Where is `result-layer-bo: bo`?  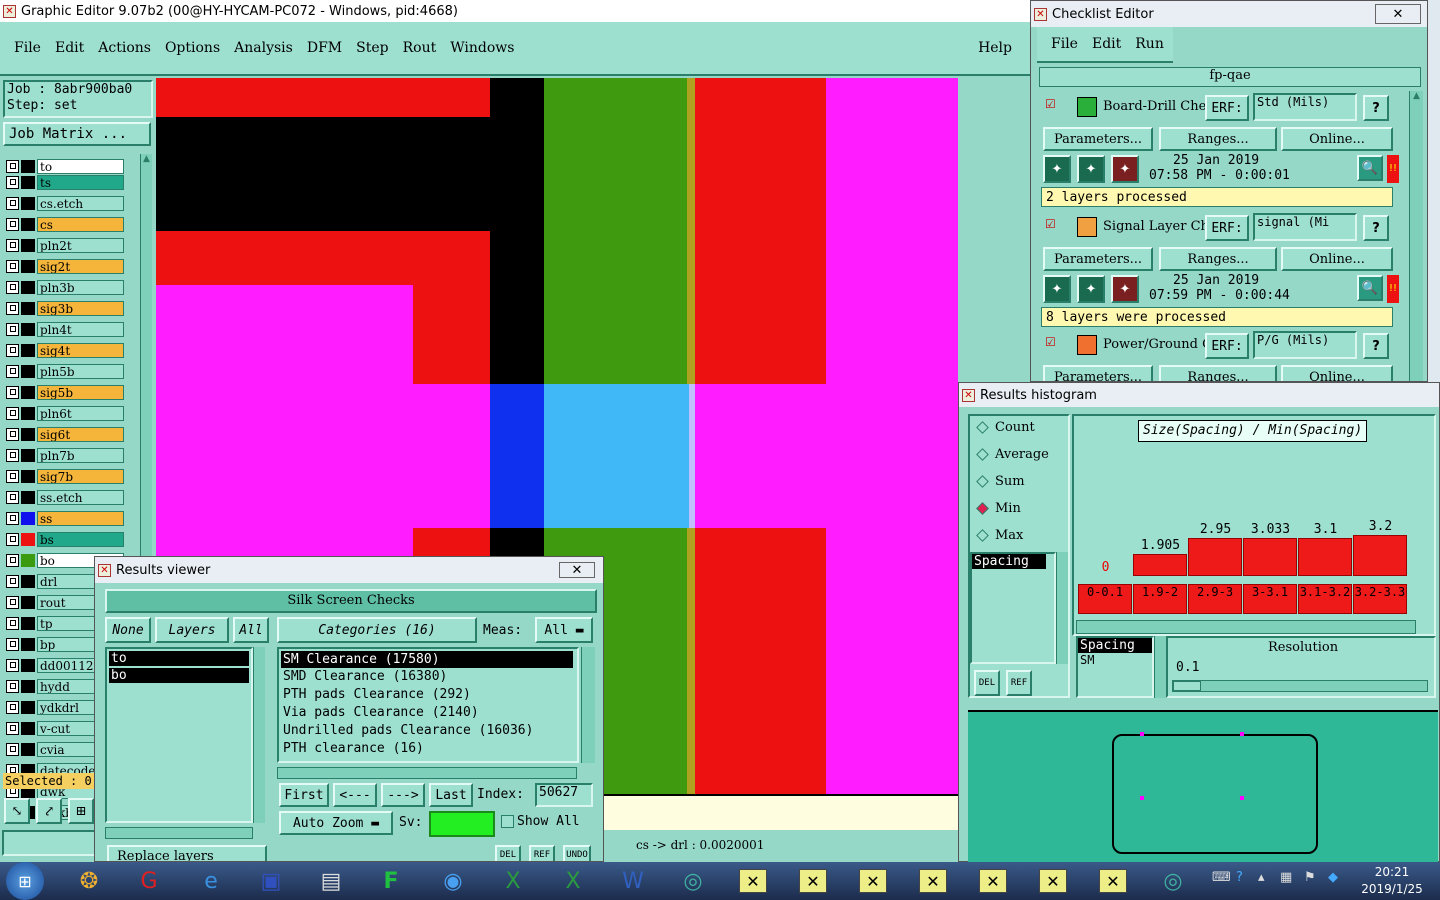
result-layer-bo: bo is located at coordinates (179, 675).